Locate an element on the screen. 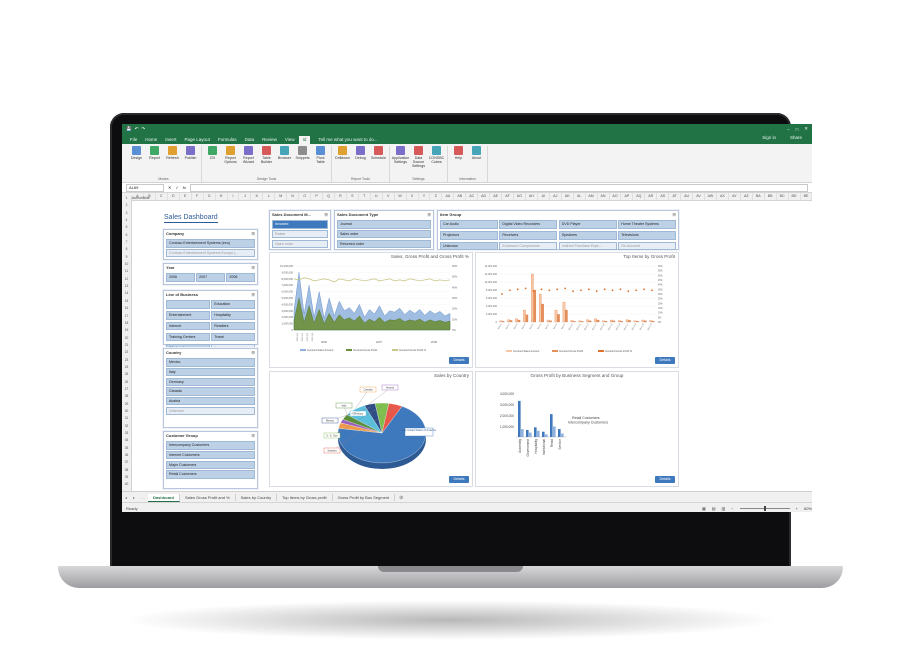 The width and height of the screenshot is (900, 667). slicer-item: Education is located at coordinates (233, 304).